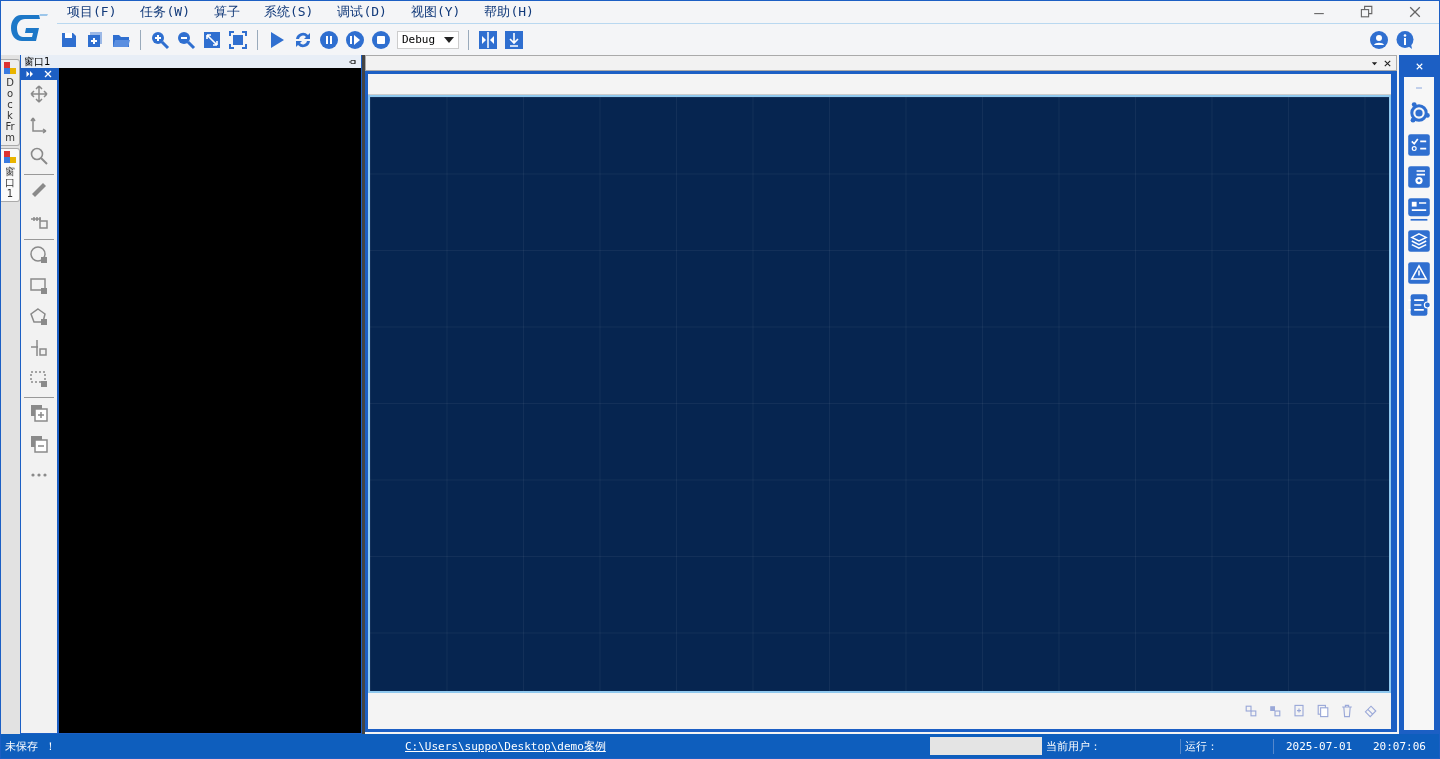 Image resolution: width=1440 pixels, height=759 pixels. I want to click on menu-item: 算子, so click(226, 12).